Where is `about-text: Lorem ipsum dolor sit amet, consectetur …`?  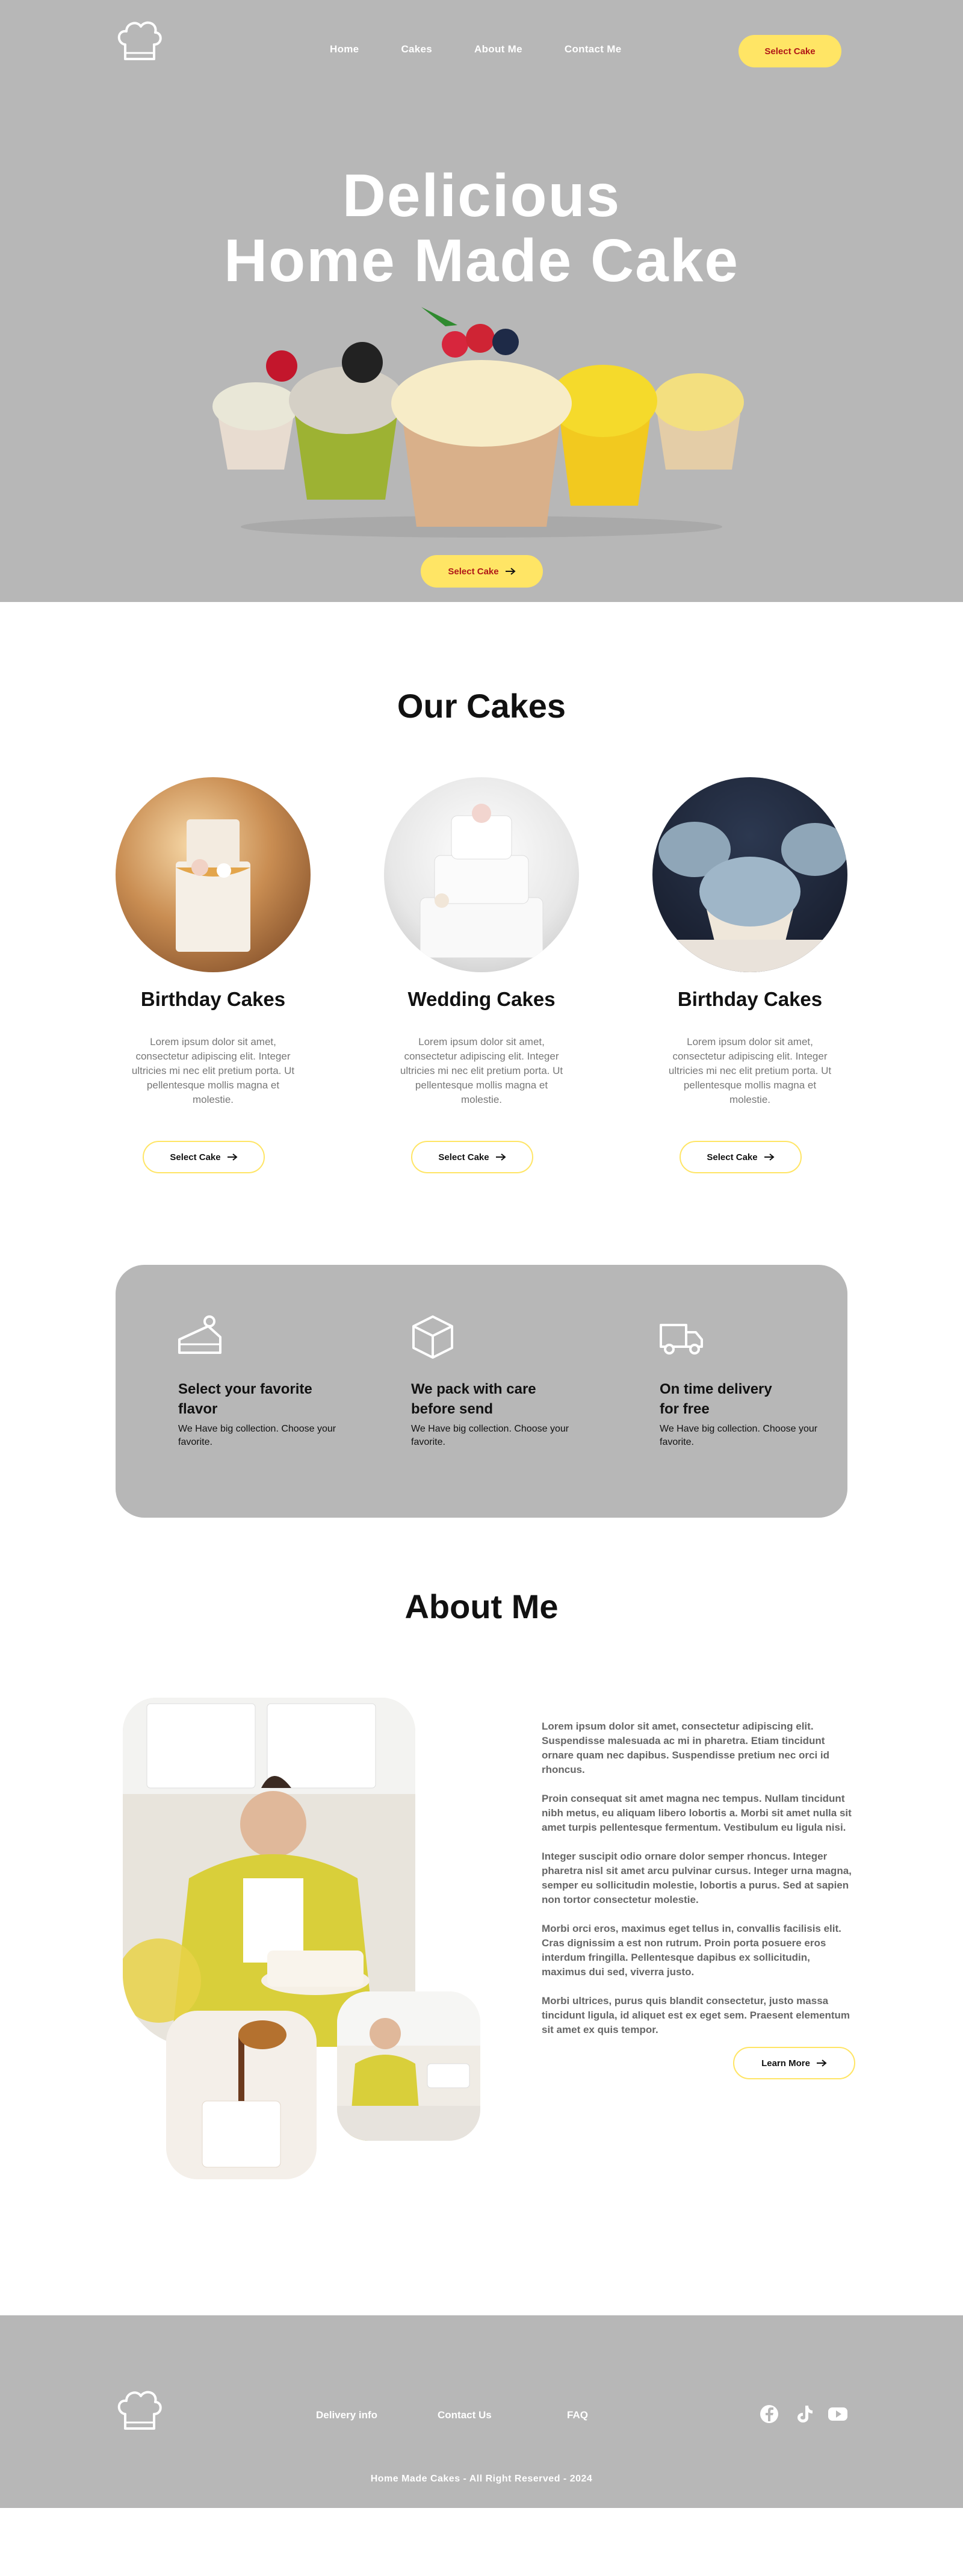 about-text: Lorem ipsum dolor sit amet, consectetur … is located at coordinates (698, 1885).